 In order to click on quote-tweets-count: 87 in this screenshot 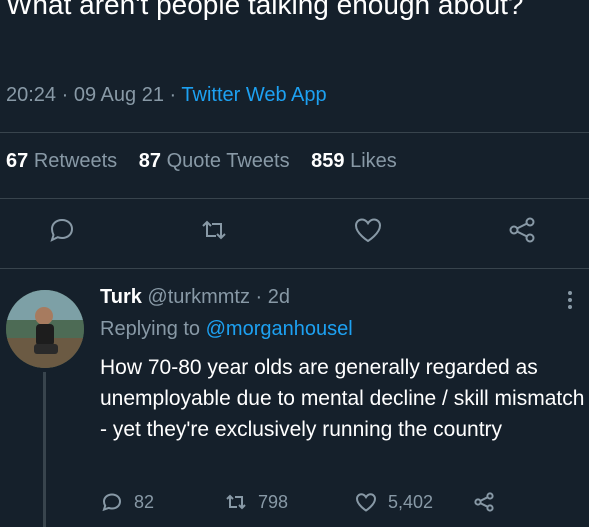, I will do `click(149, 161)`.